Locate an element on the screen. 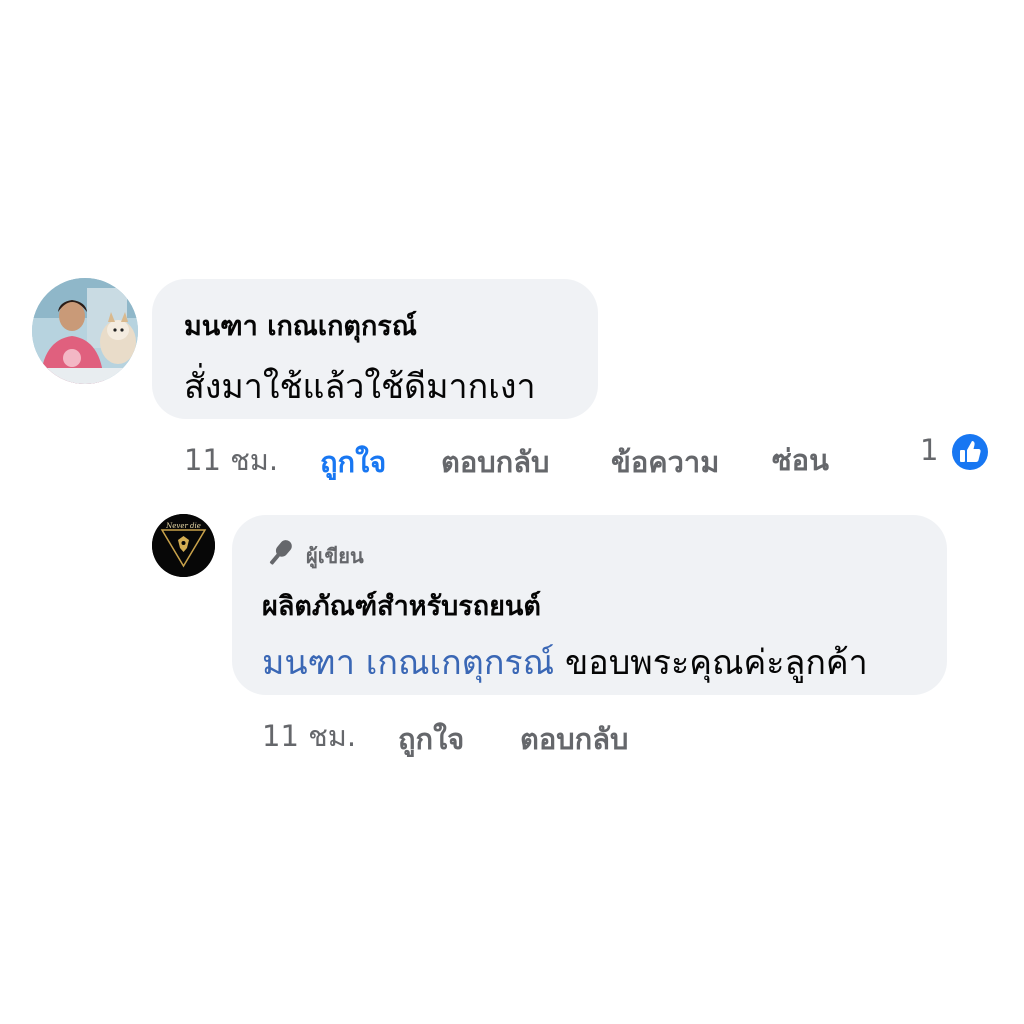  thumbs-up-icon is located at coordinates (970, 452).